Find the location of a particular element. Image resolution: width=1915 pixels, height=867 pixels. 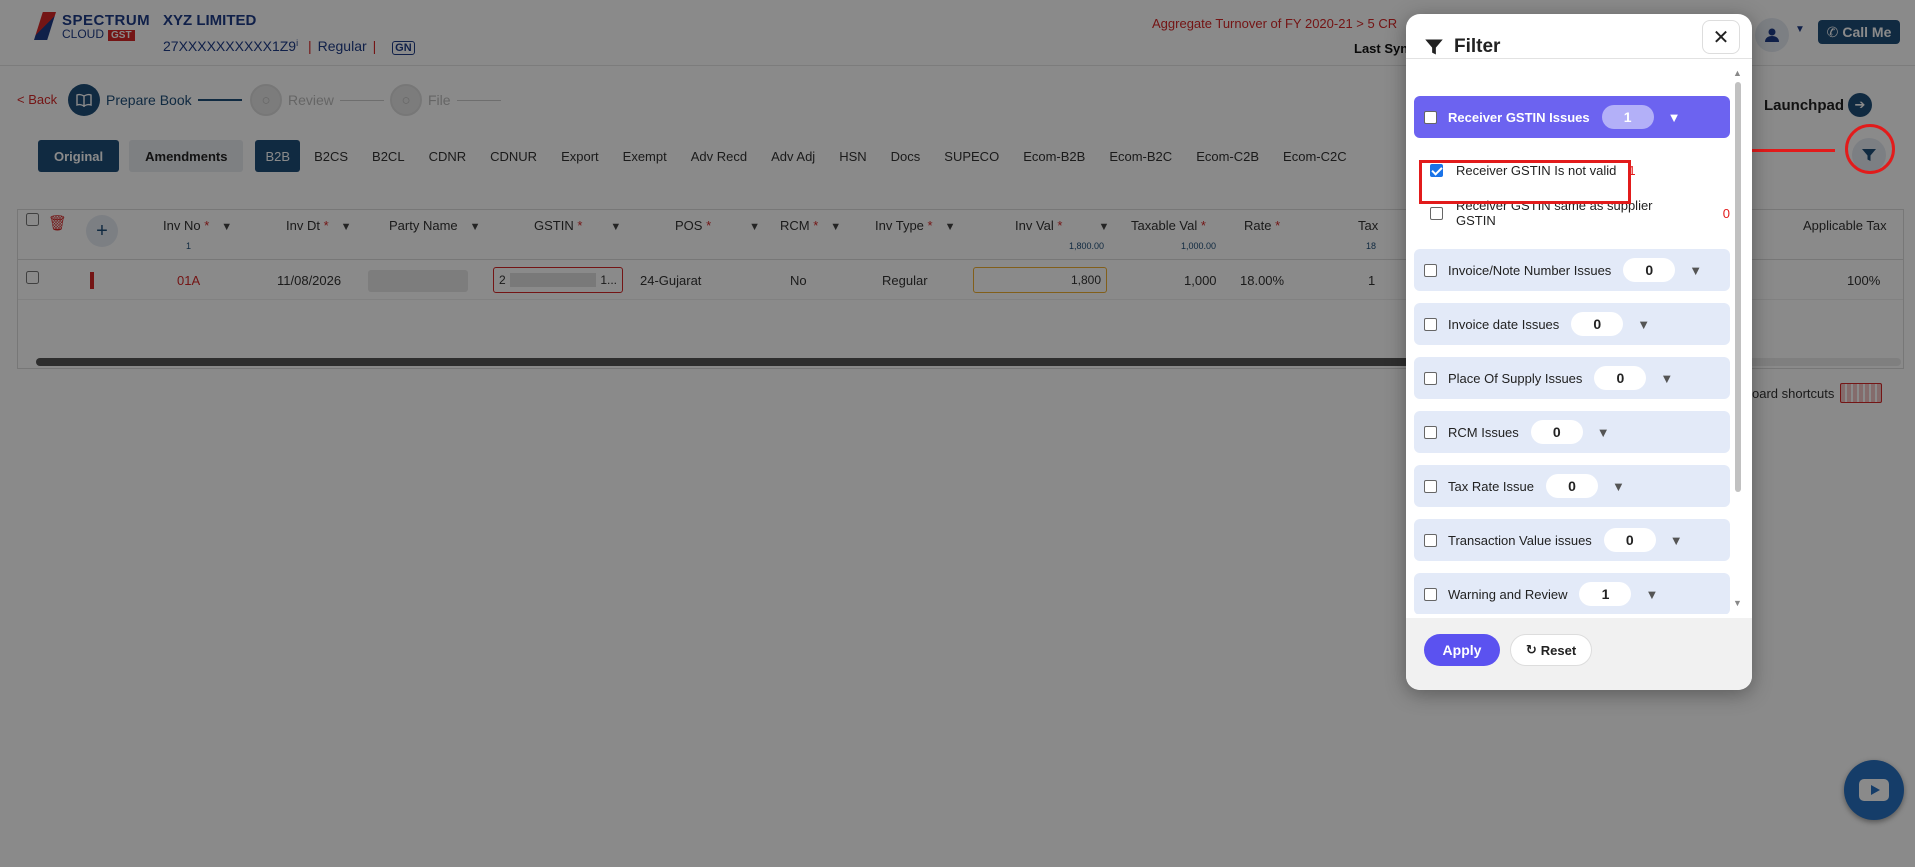

filter-group-transaction-value: Transaction Value issues 0 ▼ is located at coordinates (1572, 540).